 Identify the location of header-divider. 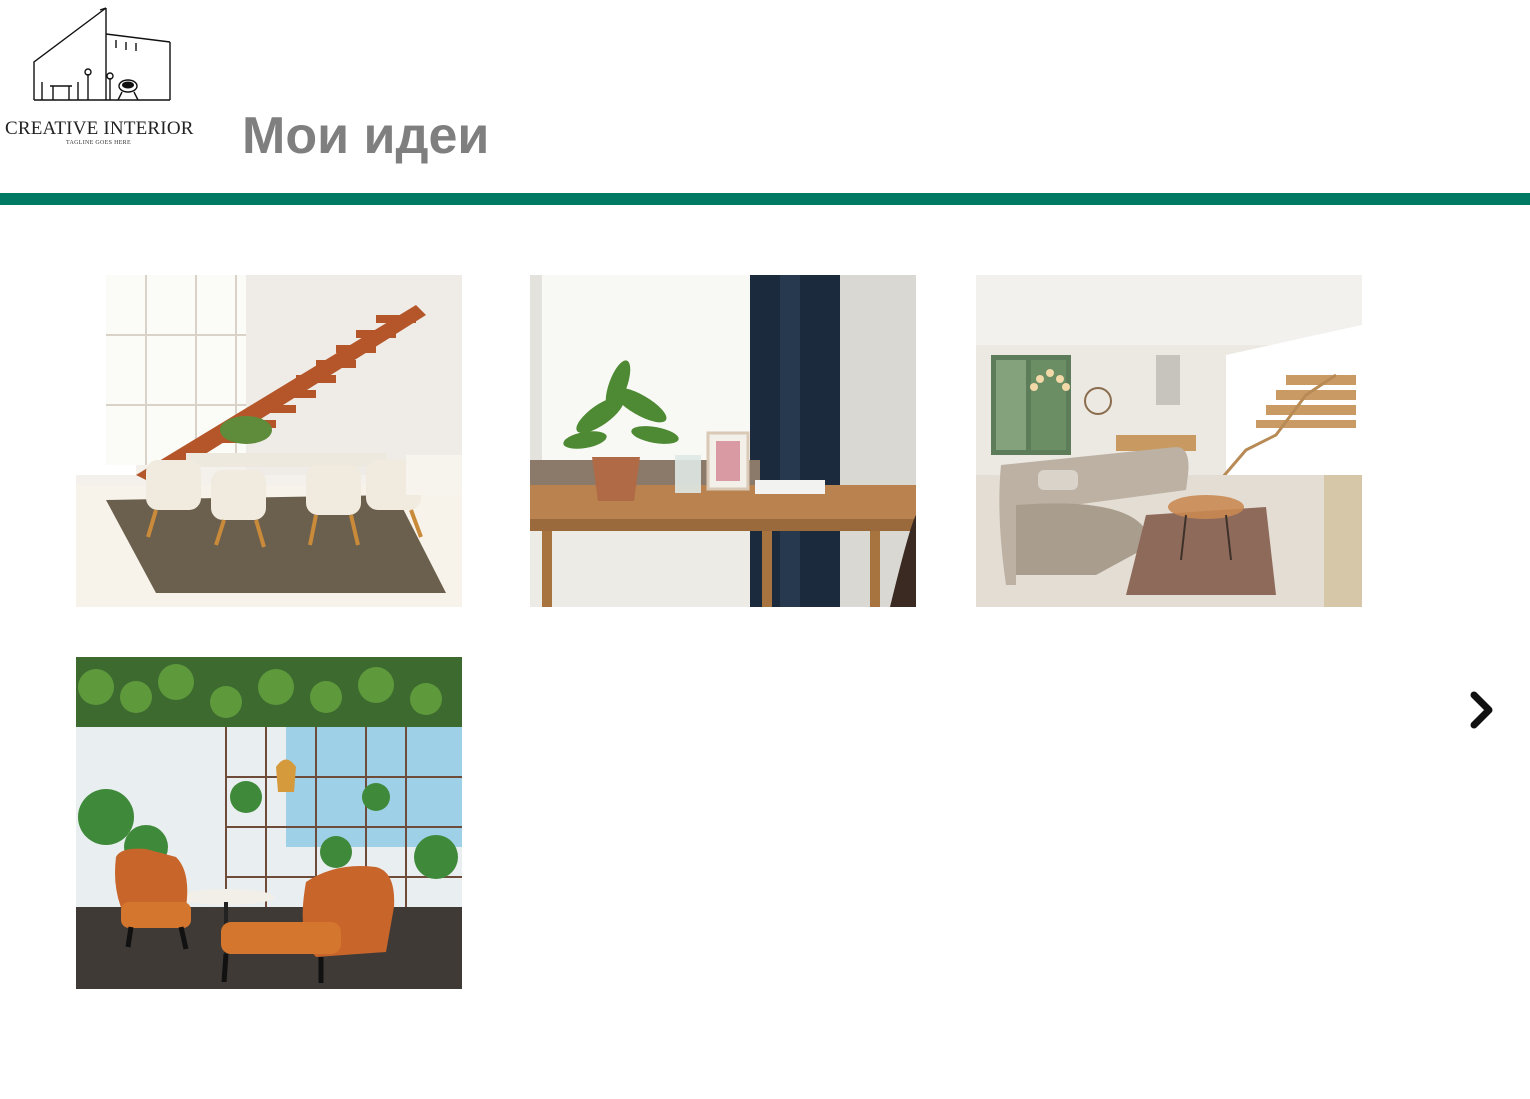
(765, 199).